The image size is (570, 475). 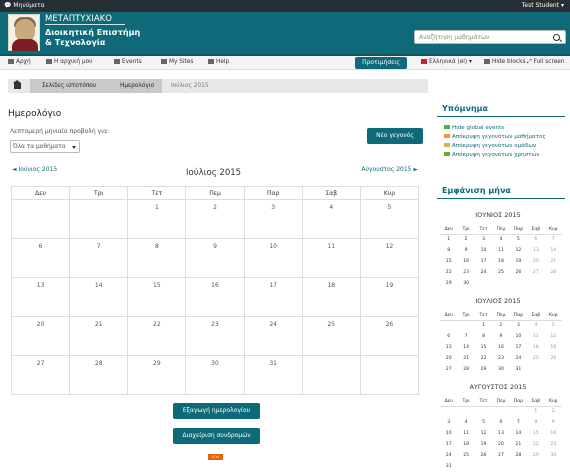 What do you see at coordinates (215, 219) in the screenshot?
I see `calendar-day-cell: 2` at bounding box center [215, 219].